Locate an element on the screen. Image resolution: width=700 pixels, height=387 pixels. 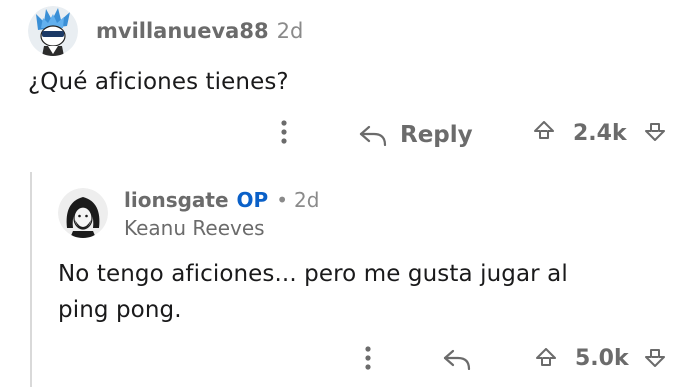
parent-reply-button: Reply is located at coordinates (415, 135).